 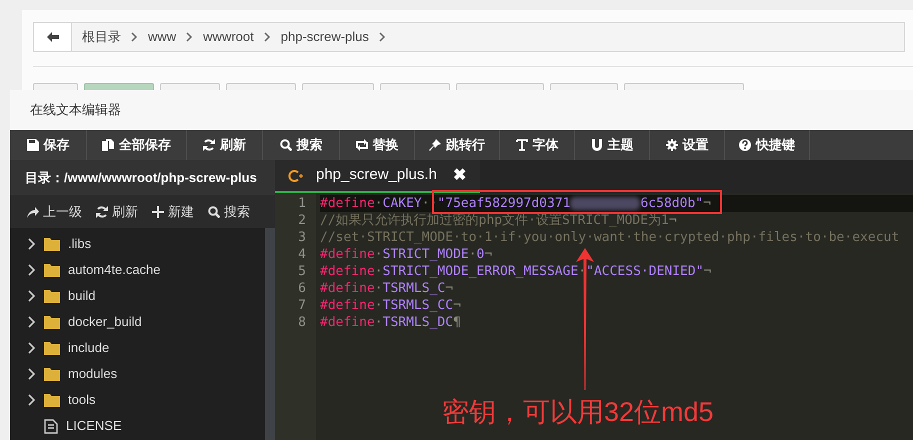 What do you see at coordinates (33, 212) in the screenshot?
I see `reply-arrow-icon` at bounding box center [33, 212].